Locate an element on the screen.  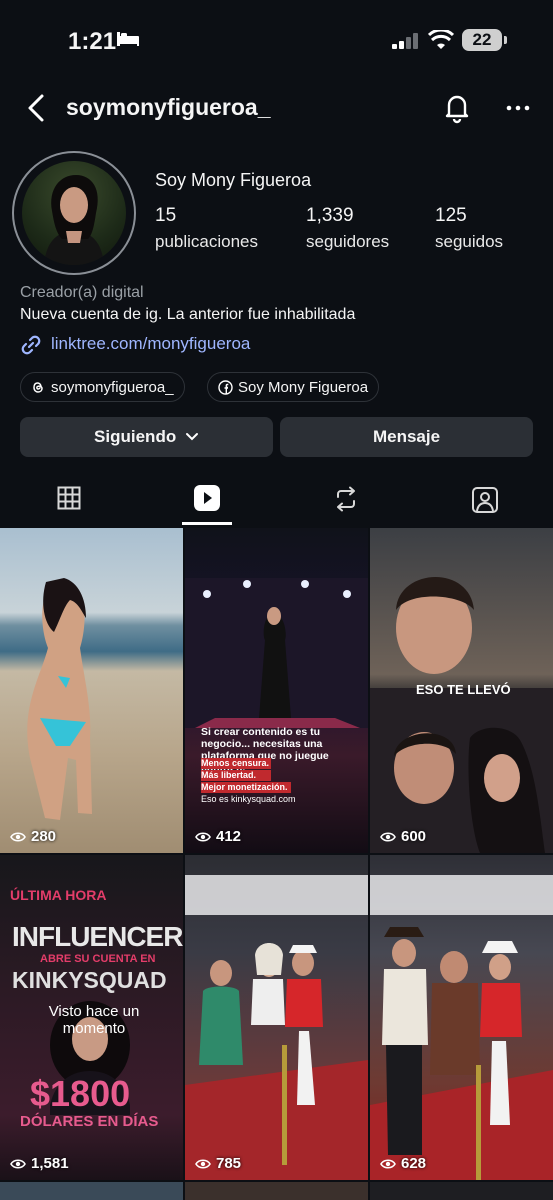
reel-amount-sub: DÓLARES EN DÍAS is located at coordinates (89, 1121).